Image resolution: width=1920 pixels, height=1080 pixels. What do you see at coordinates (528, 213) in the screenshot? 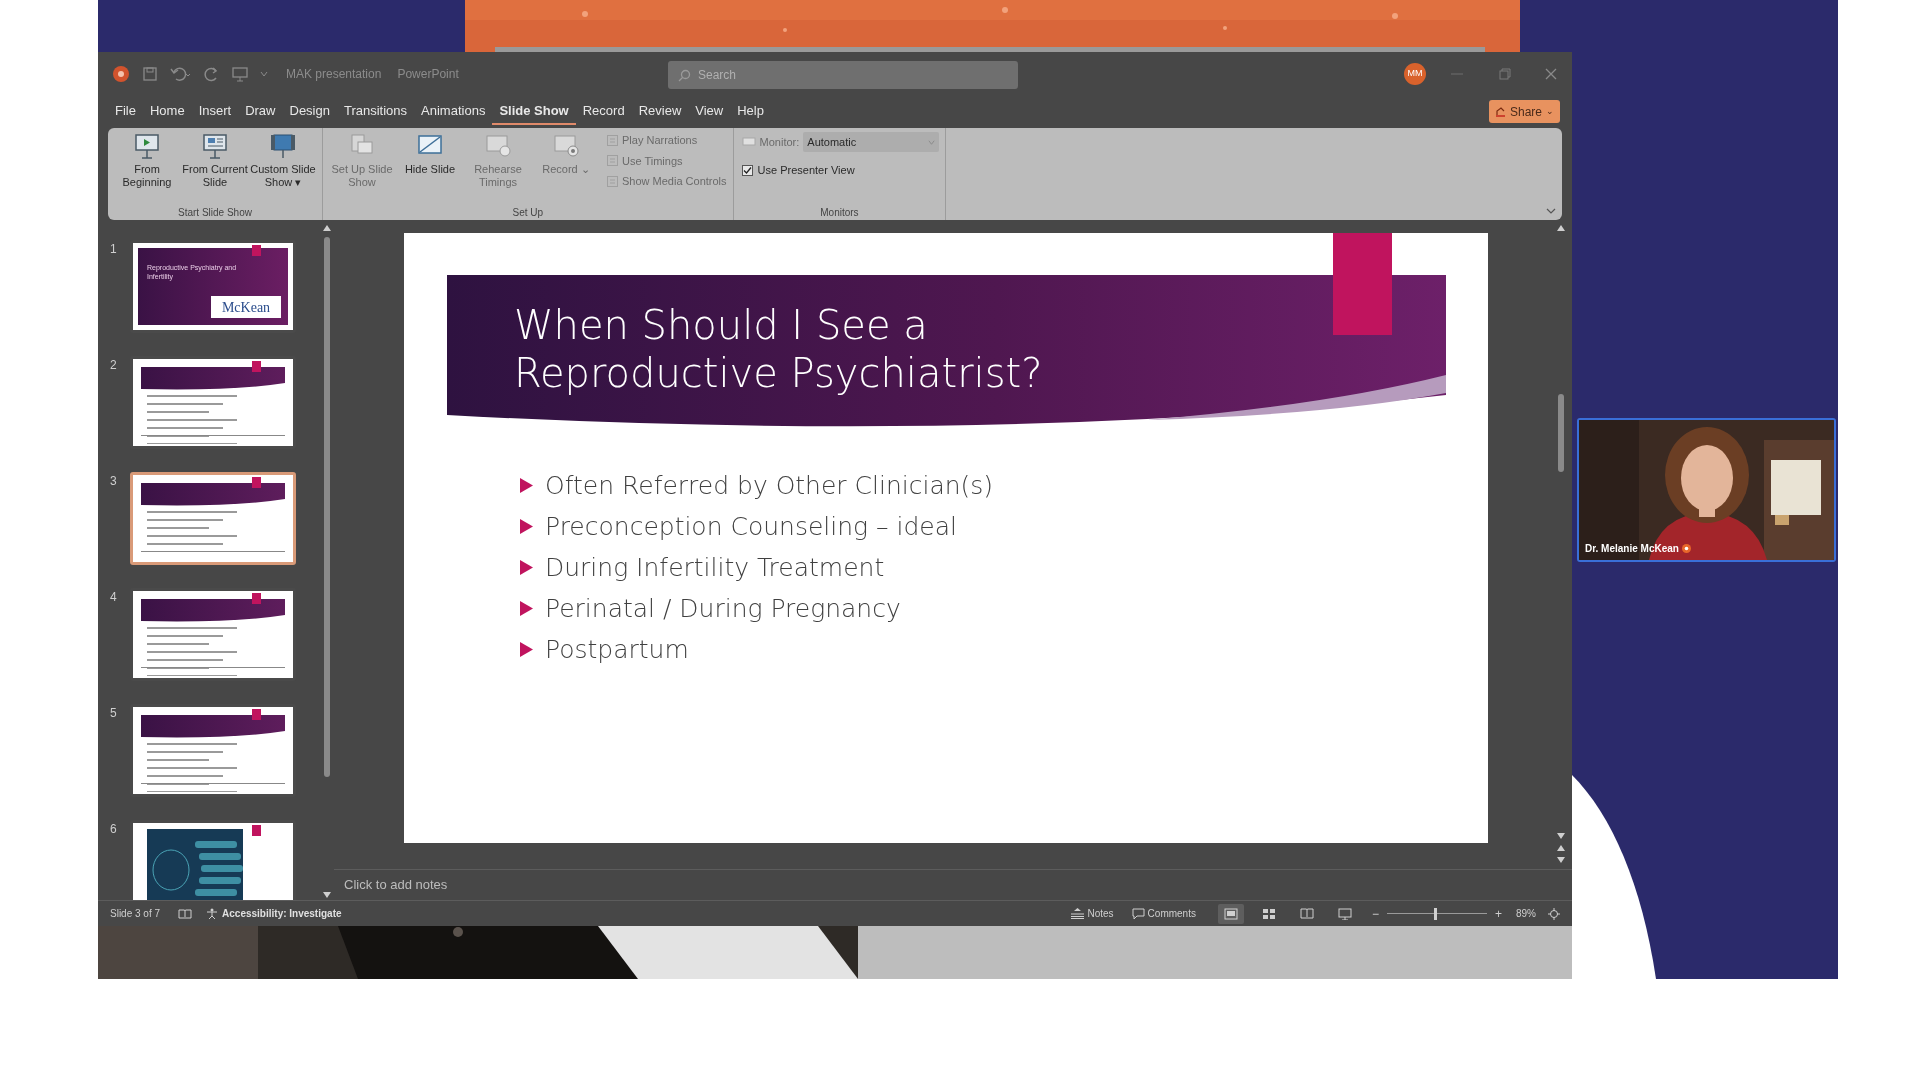
I see `group-label: Set Up` at bounding box center [528, 213].